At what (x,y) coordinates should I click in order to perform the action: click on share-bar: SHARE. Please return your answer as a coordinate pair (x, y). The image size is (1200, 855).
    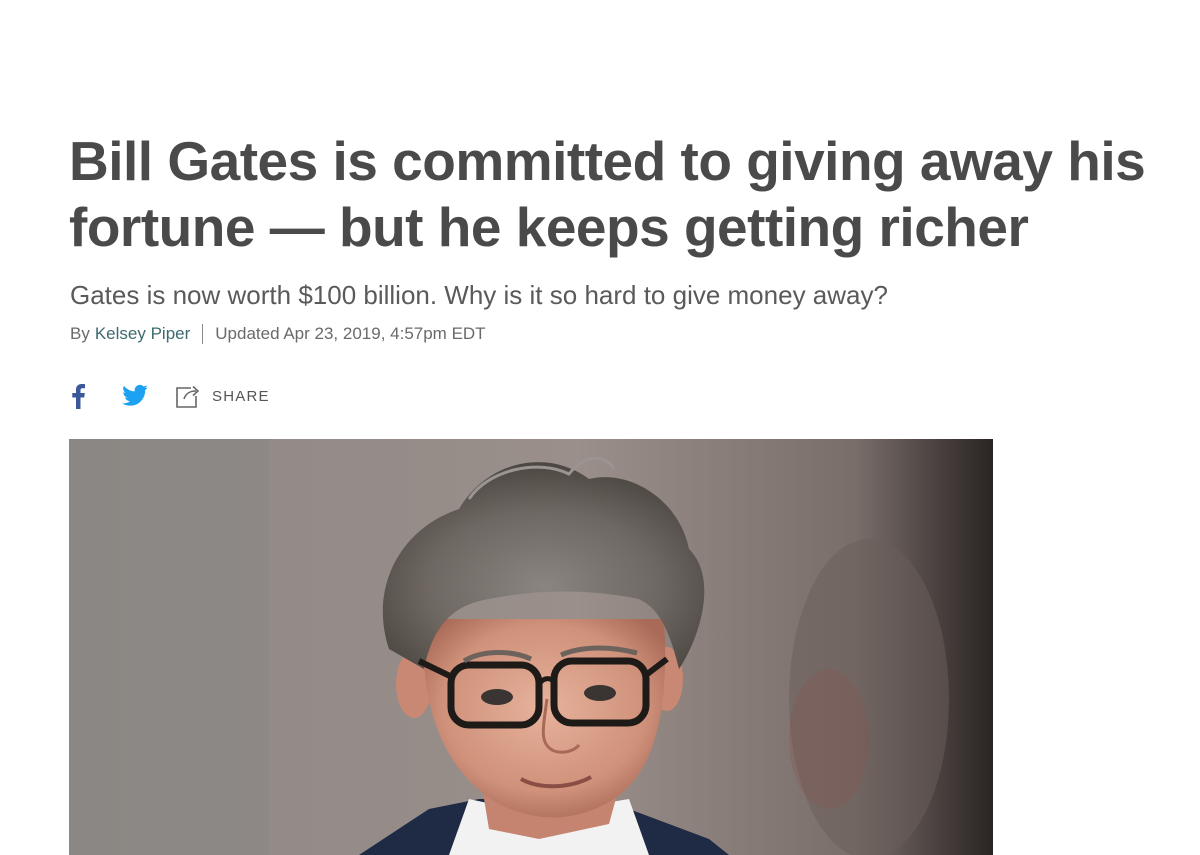
    Looking at the image, I should click on (169, 396).